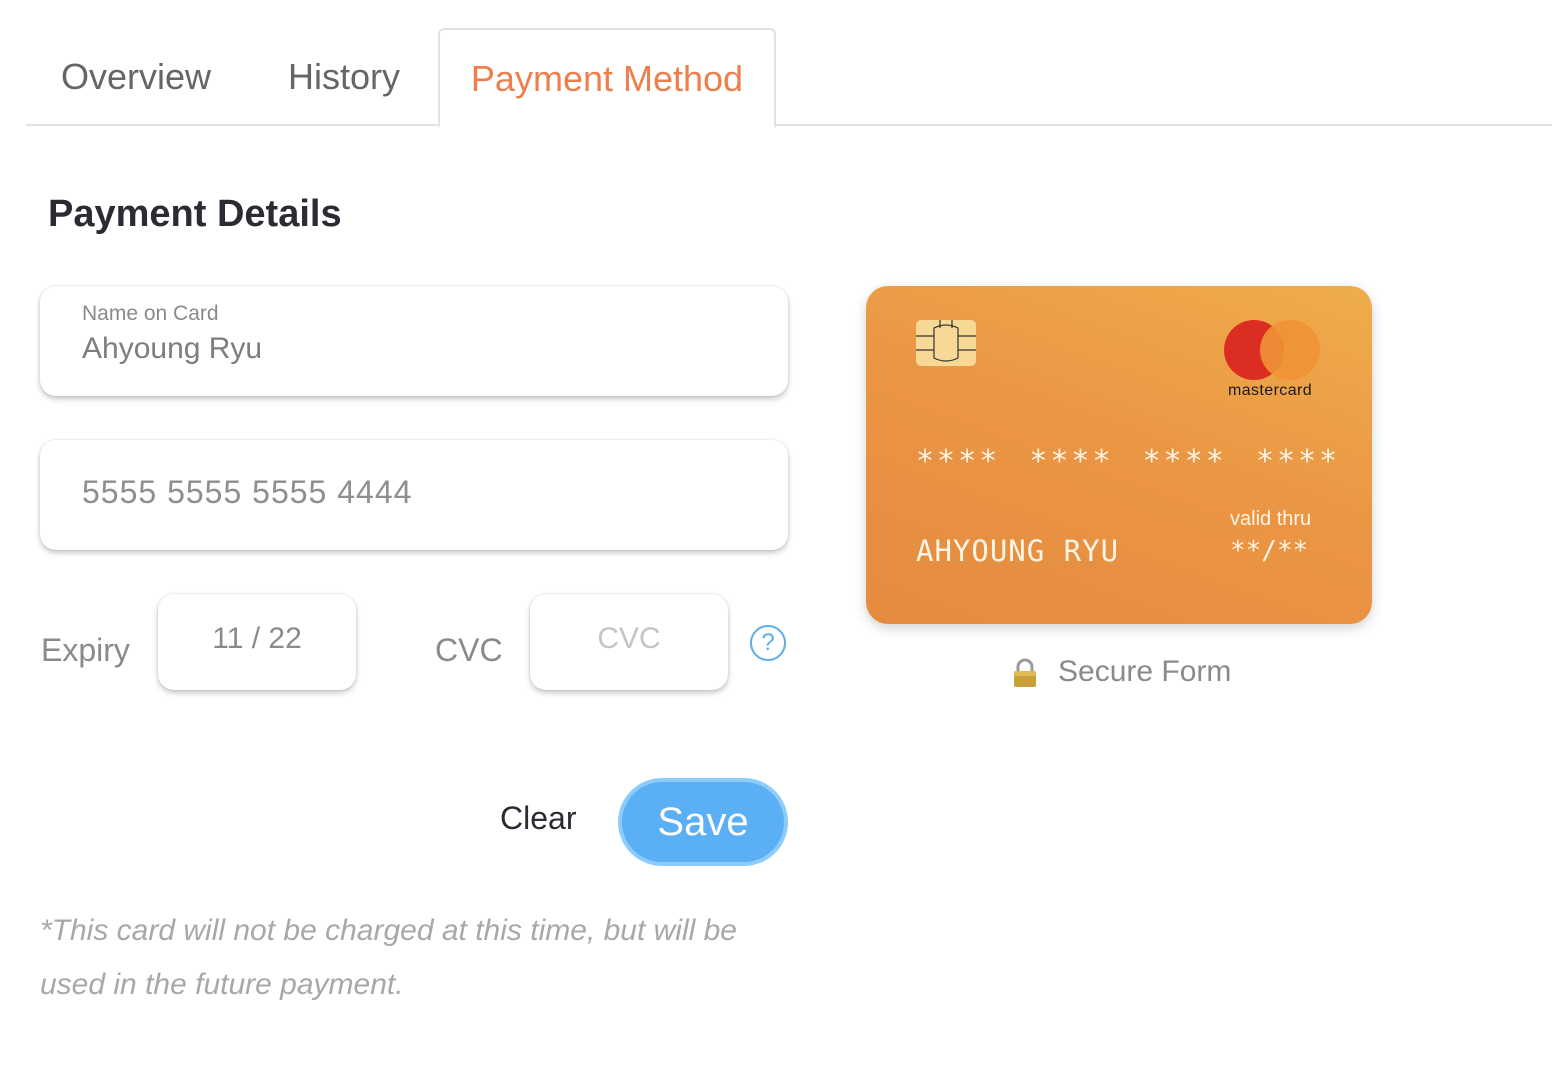 The height and width of the screenshot is (1076, 1552). What do you see at coordinates (85, 650) in the screenshot?
I see `expiry-label: Expiry` at bounding box center [85, 650].